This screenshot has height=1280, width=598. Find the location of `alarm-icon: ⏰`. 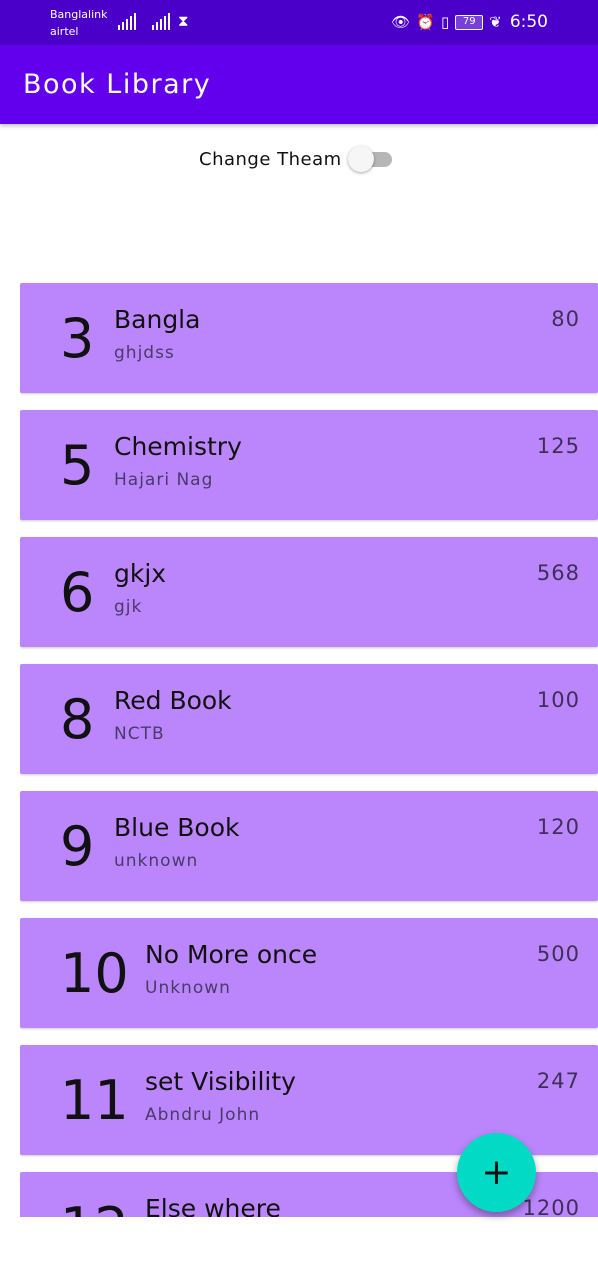

alarm-icon: ⏰ is located at coordinates (425, 22).